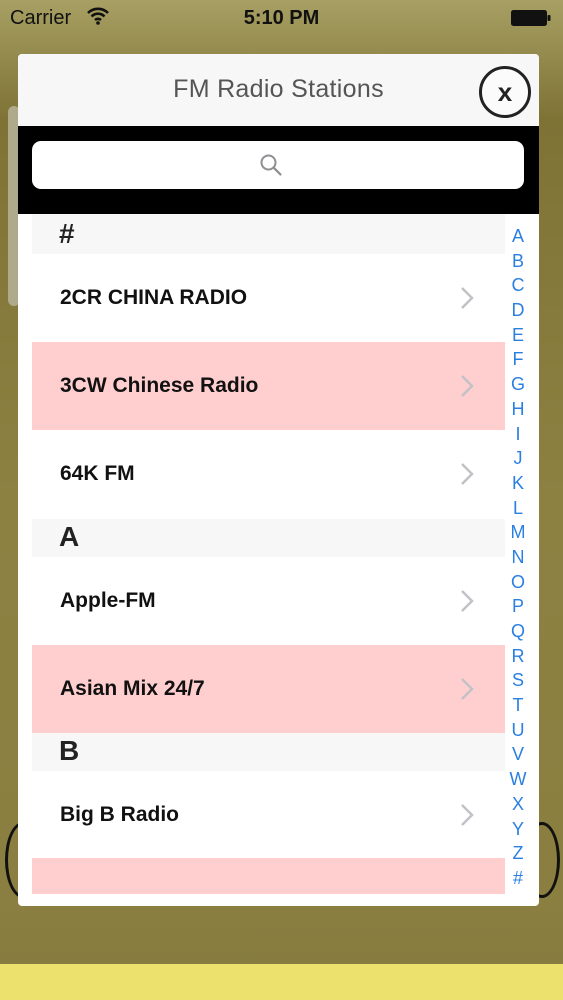  I want to click on clock: 5:10 PM, so click(281, 18).